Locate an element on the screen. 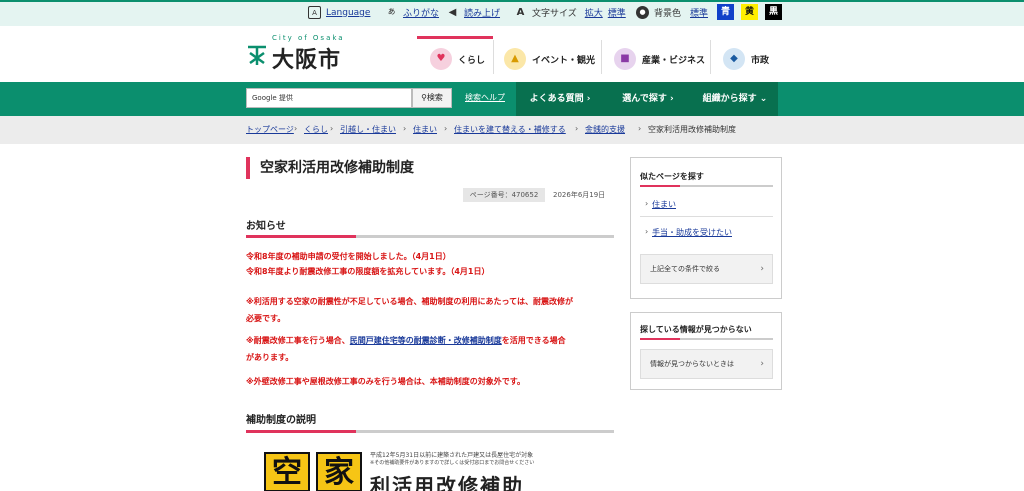 The image size is (1024, 491). site-logo: 大阪市 is located at coordinates (306, 58).